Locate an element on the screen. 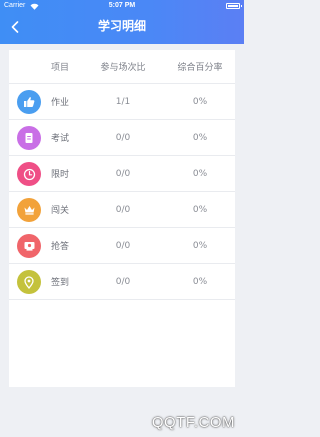  row-name: 闯关 is located at coordinates (60, 211).